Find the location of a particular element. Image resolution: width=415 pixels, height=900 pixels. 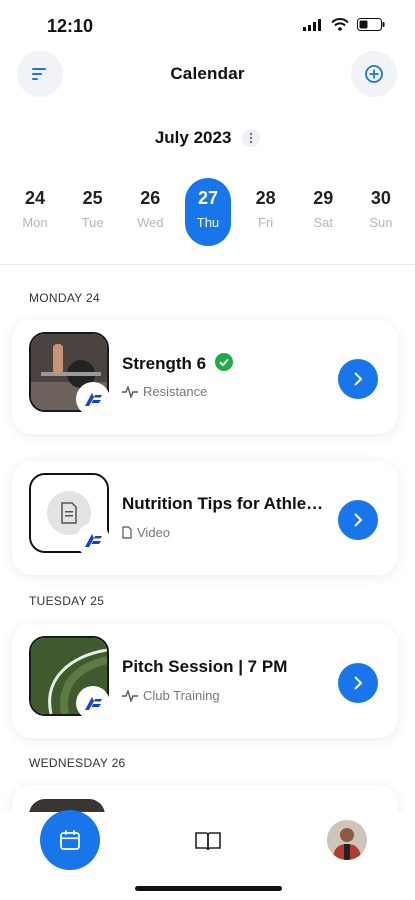

month-selector: July 2023 is located at coordinates (207, 138).